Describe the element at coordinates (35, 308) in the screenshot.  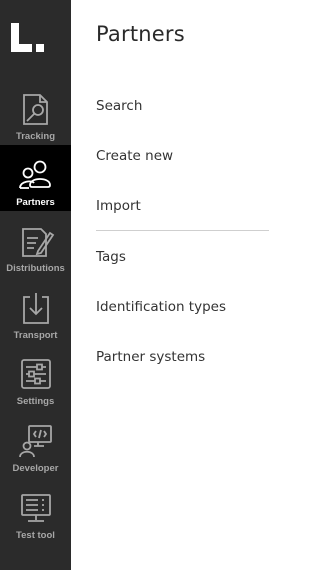
I see `transport-icon` at that location.